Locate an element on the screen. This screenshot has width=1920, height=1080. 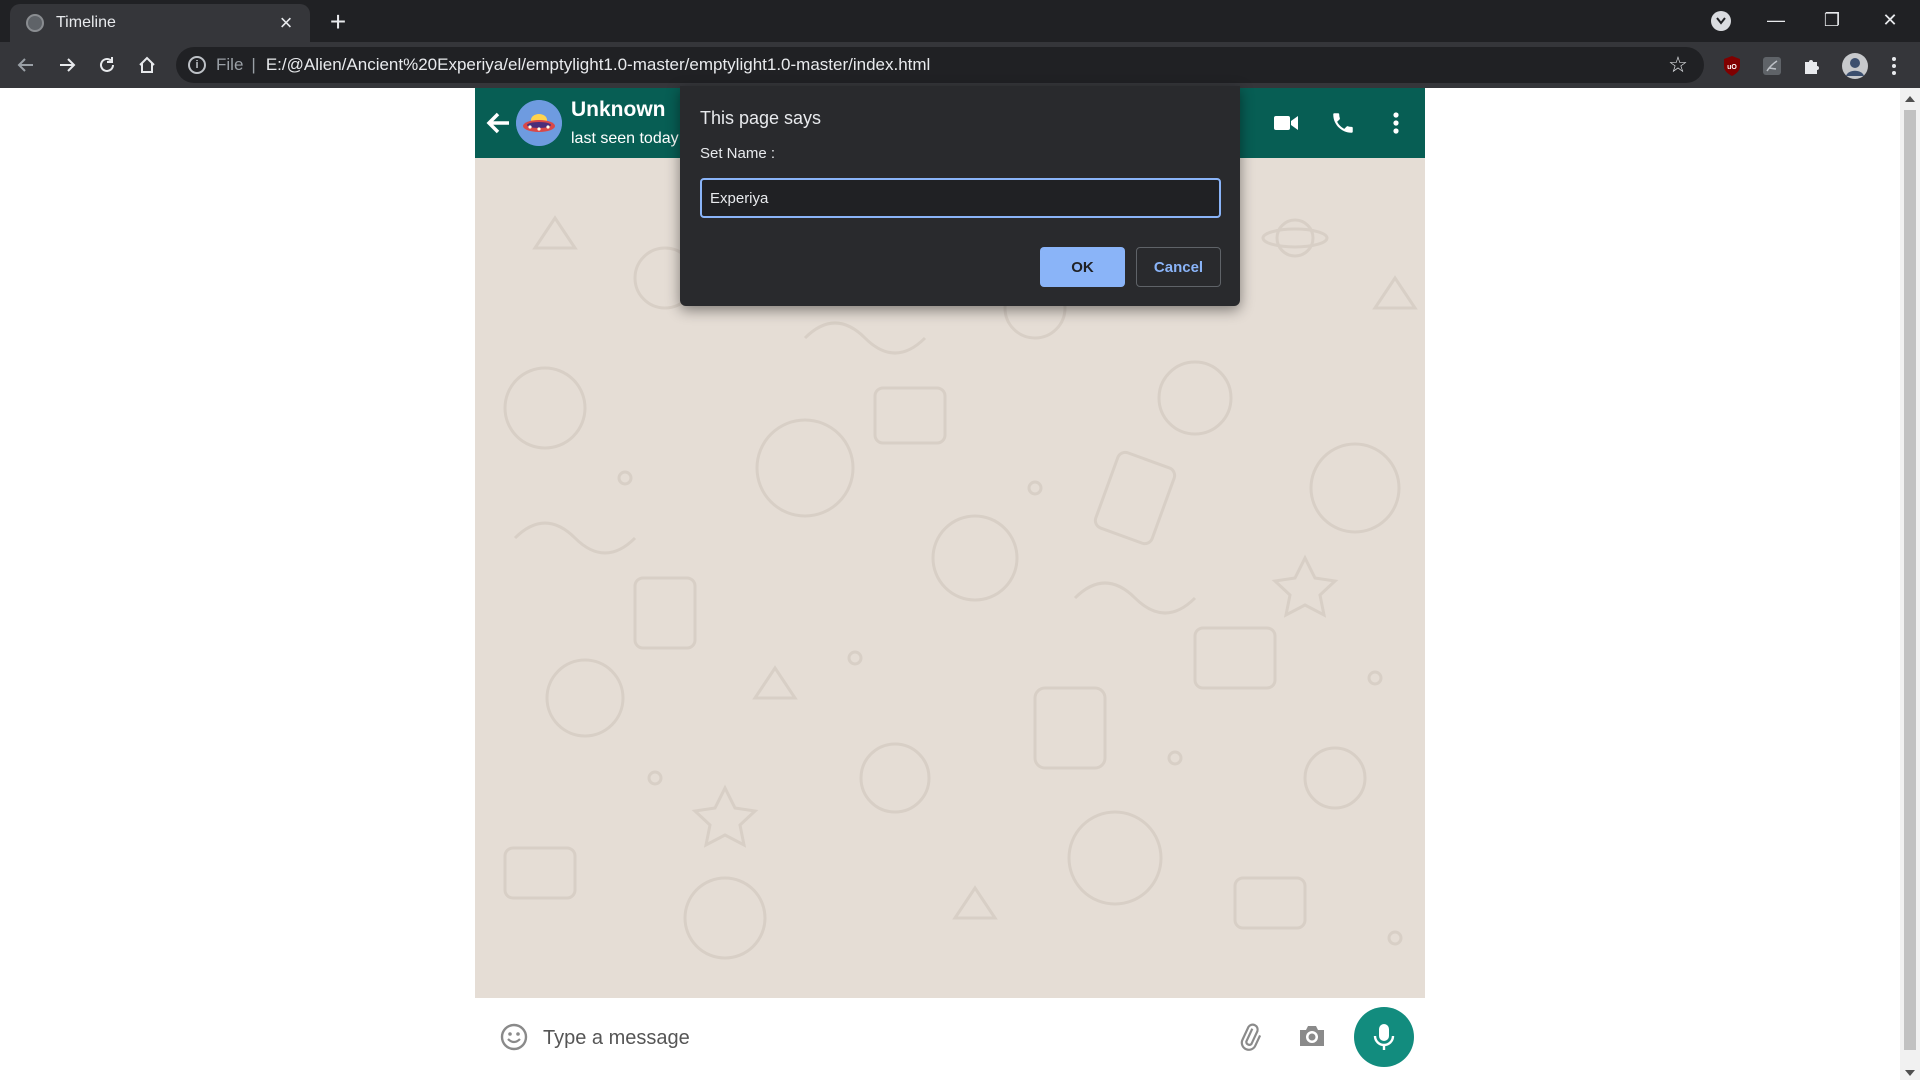
contact-name: Unknown is located at coordinates (618, 109).